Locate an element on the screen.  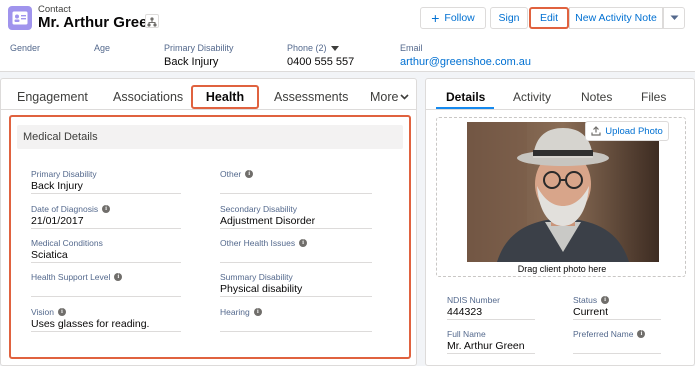
primary-disability-field-value: Back Injury is located at coordinates (106, 187).